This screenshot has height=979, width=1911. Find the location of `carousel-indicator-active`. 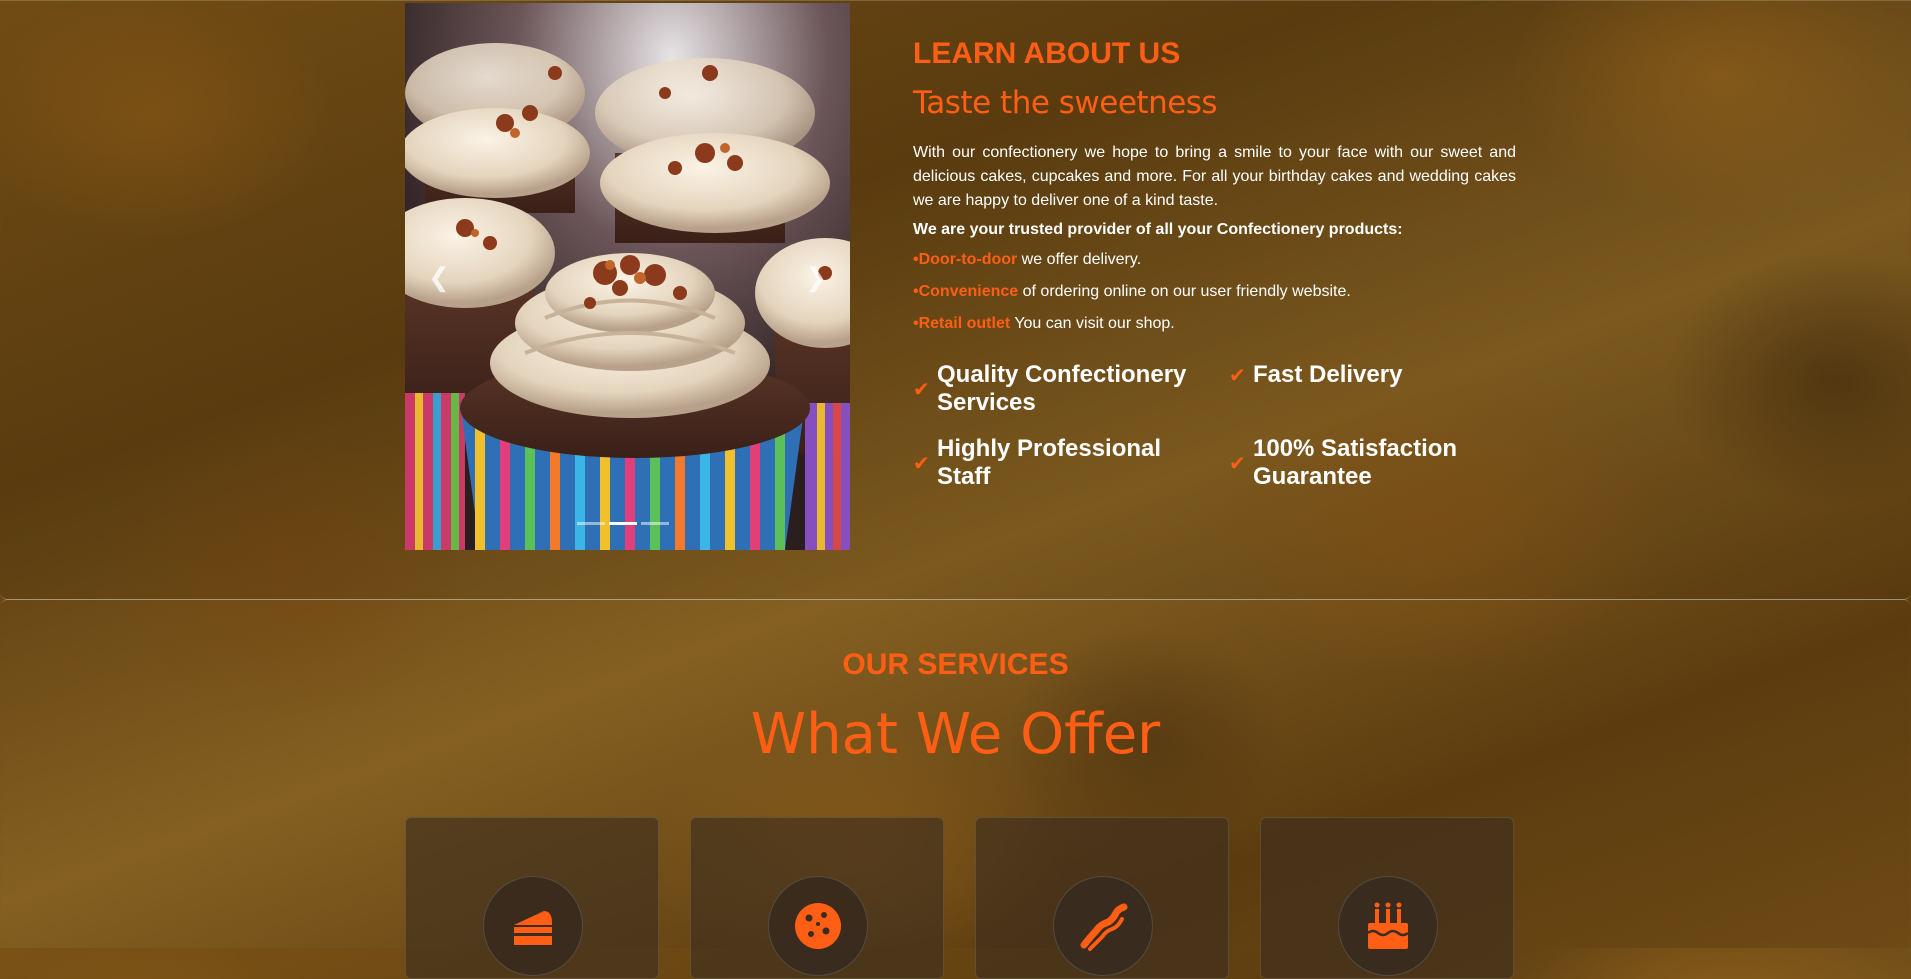

carousel-indicator-active is located at coordinates (623, 523).